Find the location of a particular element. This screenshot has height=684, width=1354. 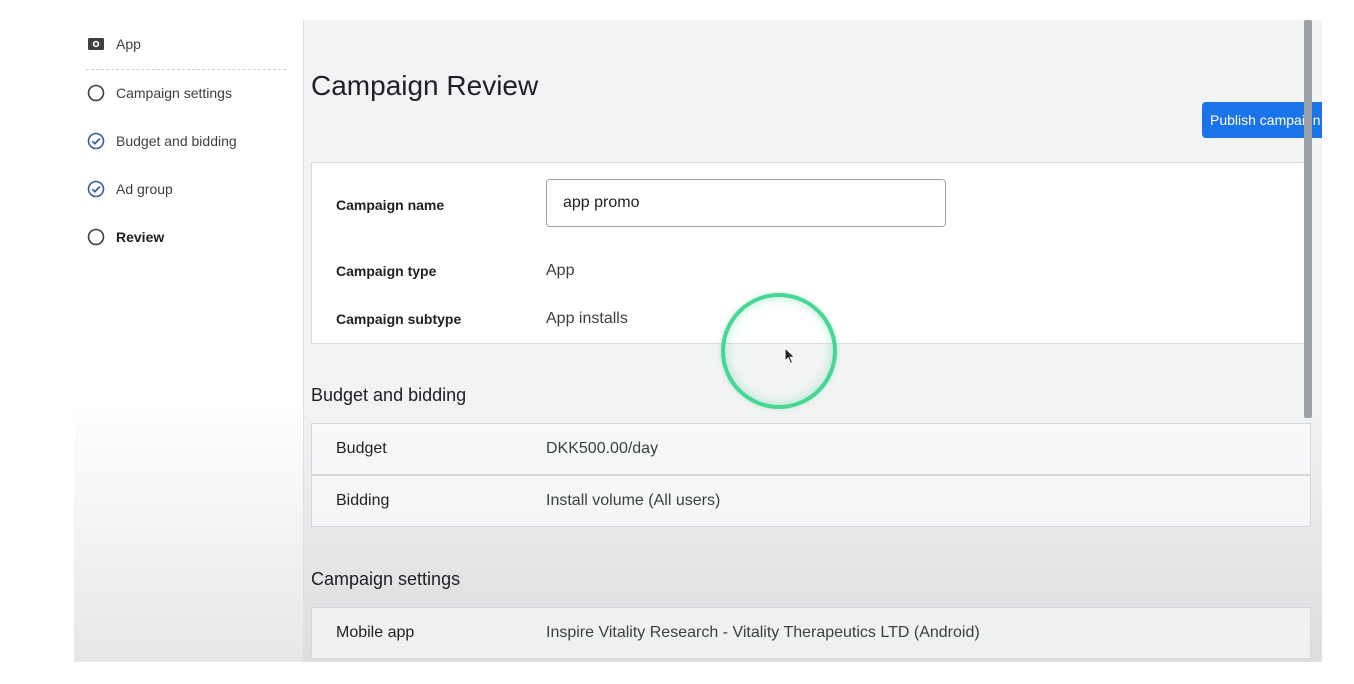

campaign-name-label: Campaign name is located at coordinates (390, 205).